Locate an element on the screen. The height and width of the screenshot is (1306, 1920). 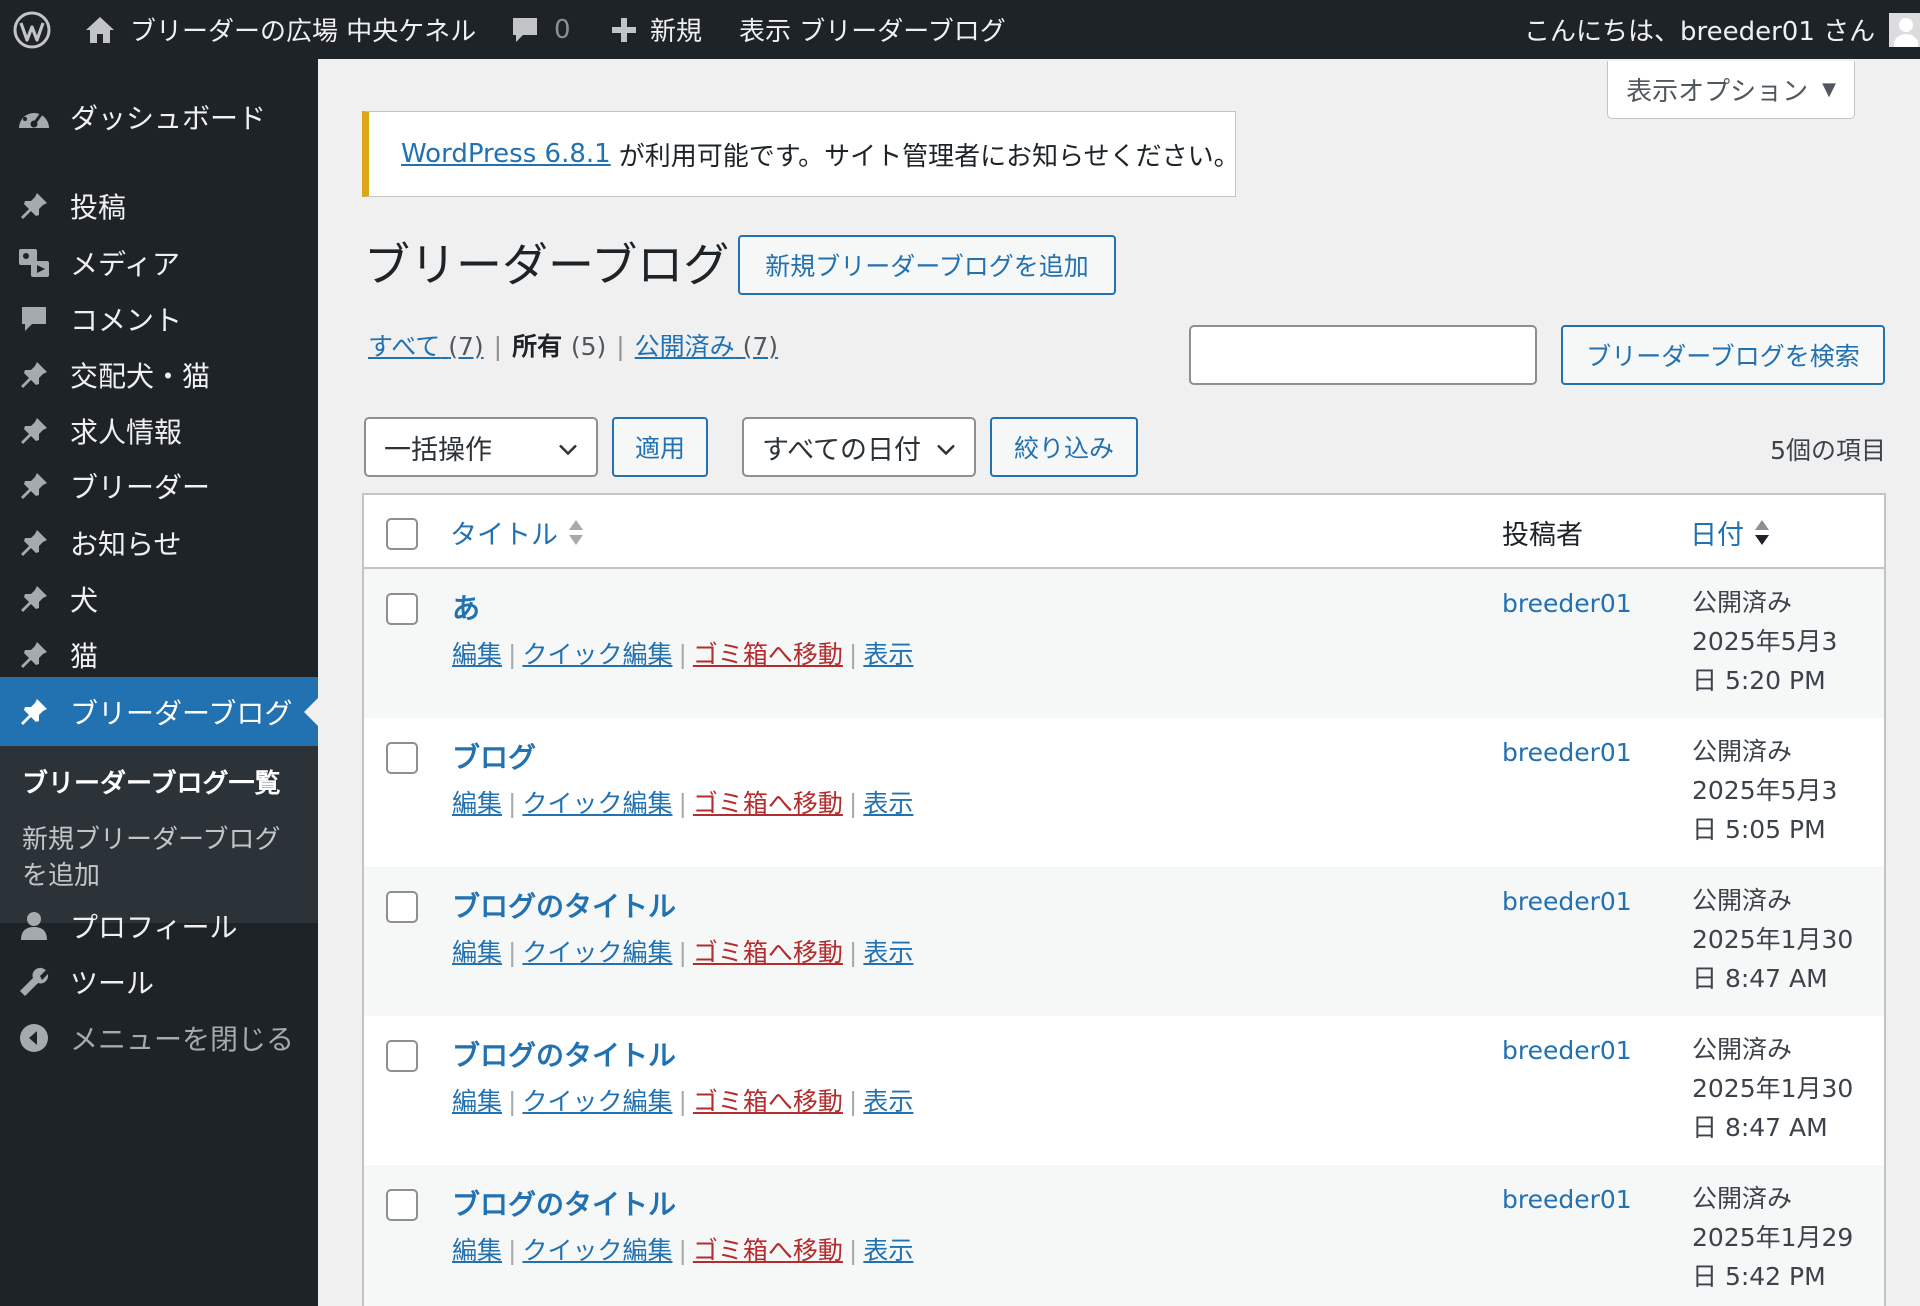
search-input is located at coordinates (1363, 355).